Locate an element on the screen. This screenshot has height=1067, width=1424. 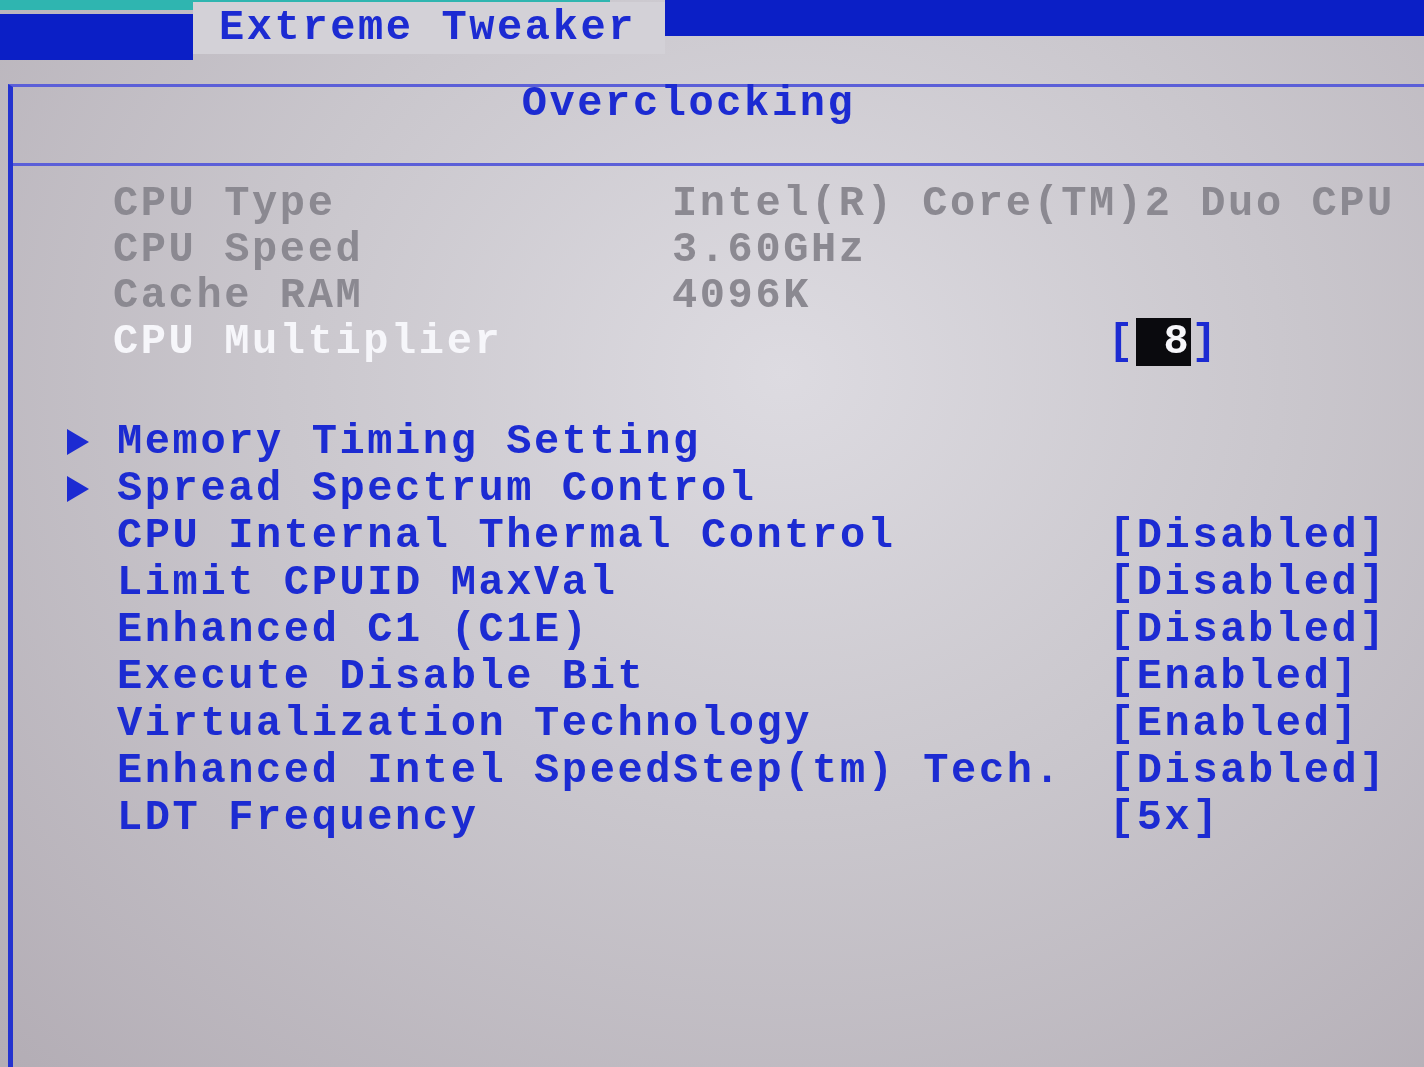
info-value: Intel(R) Core(TM)2 Duo CPU is located at coordinates (1034, 204).